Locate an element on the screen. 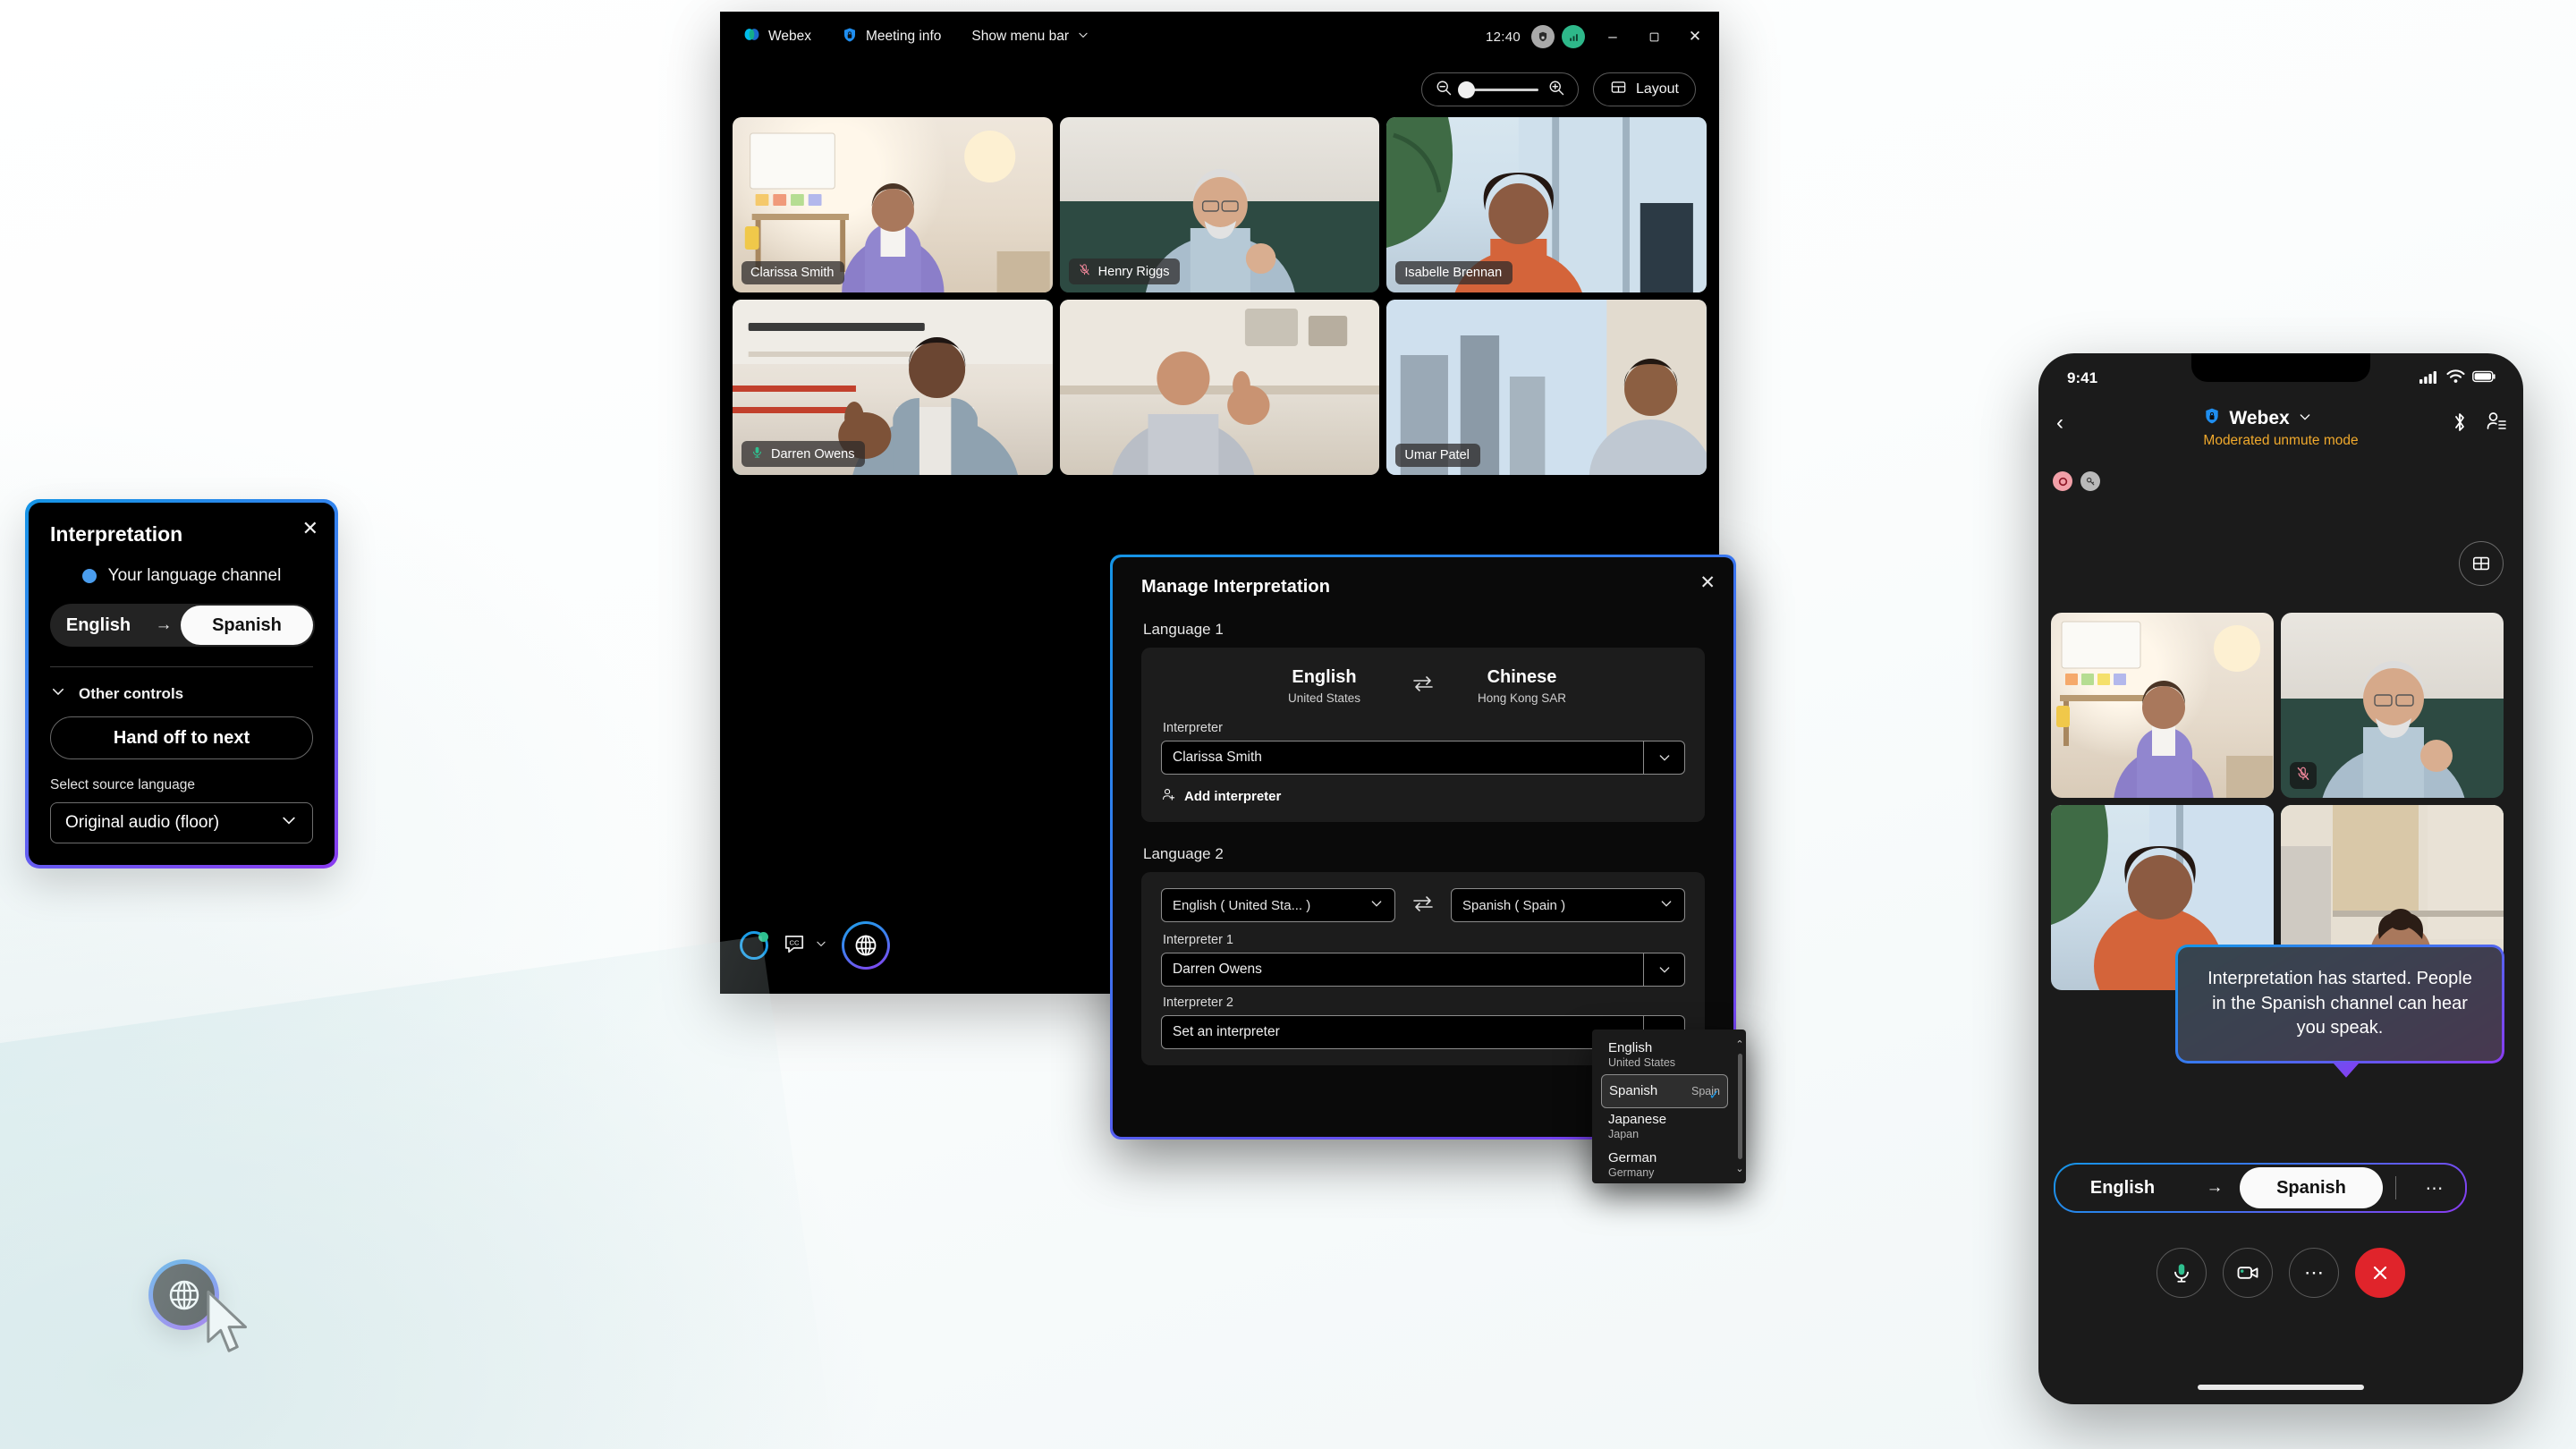 Image resolution: width=2576 pixels, height=1449 pixels. zoom-control-group is located at coordinates (1499, 89).